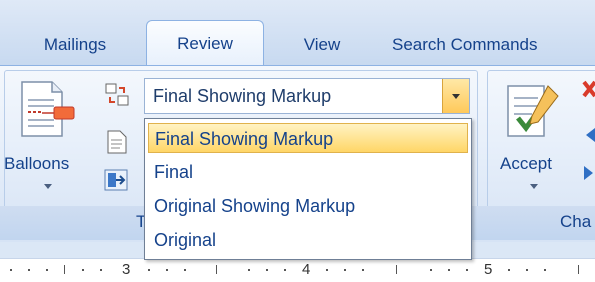  I want to click on accept-icon, so click(533, 111).